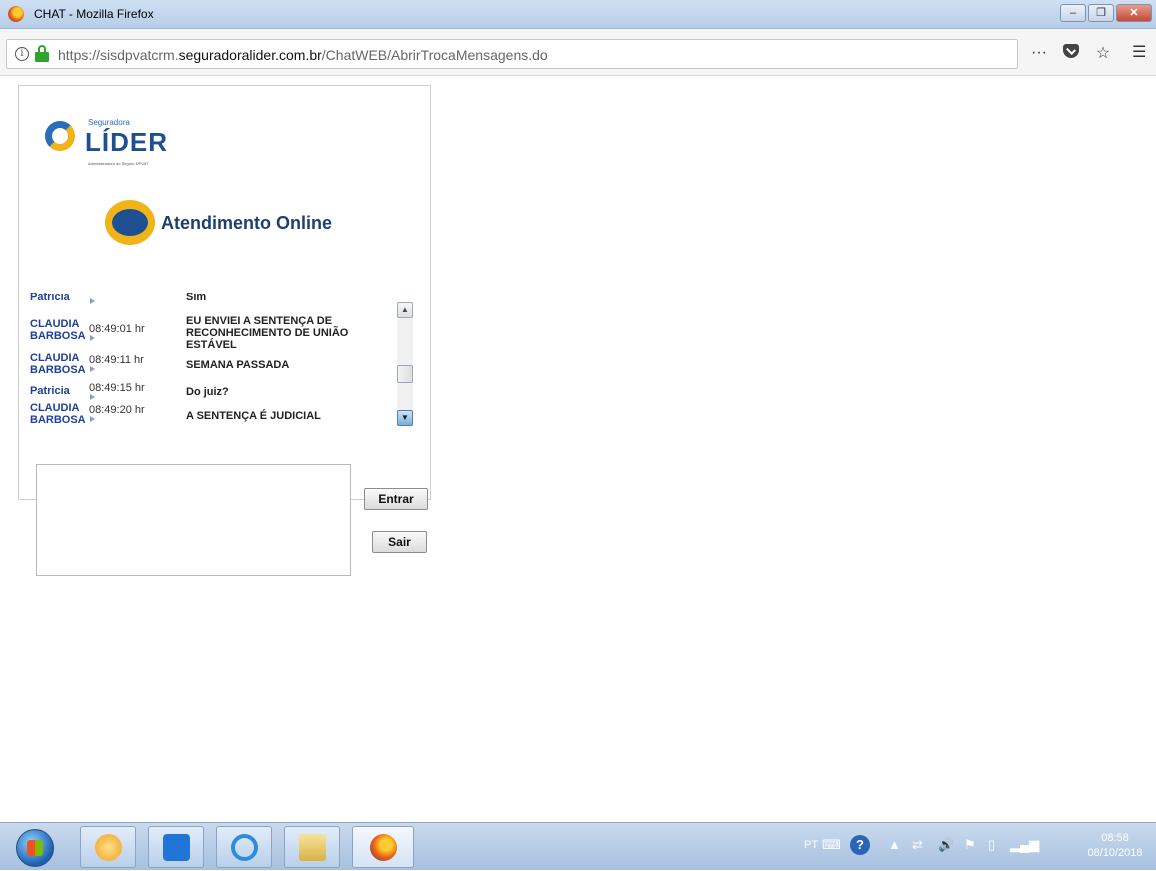 The image size is (1156, 871). I want to click on taskbar-app-firefox, so click(383, 847).